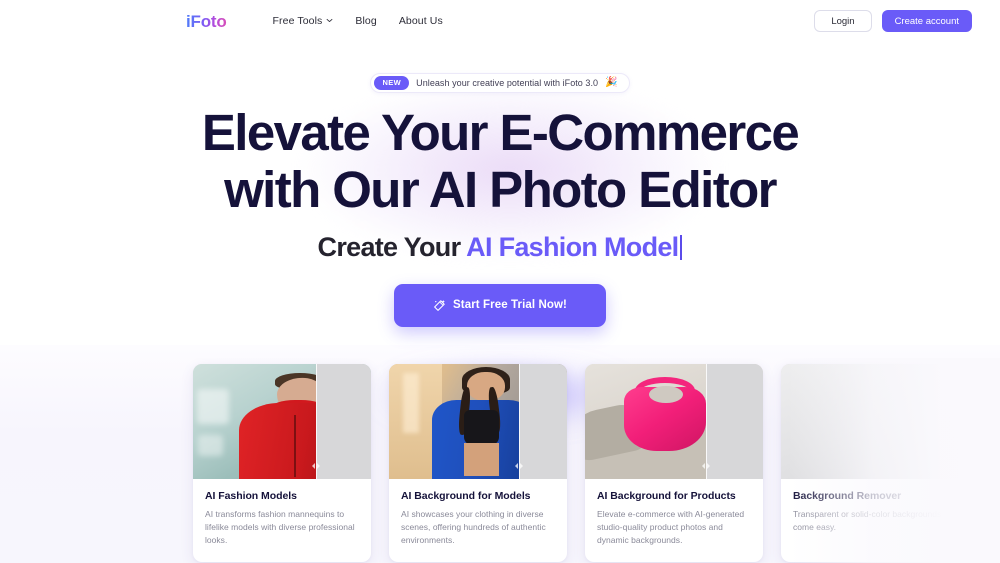 The height and width of the screenshot is (563, 1000). I want to click on card-title: Background Remover, so click(847, 496).